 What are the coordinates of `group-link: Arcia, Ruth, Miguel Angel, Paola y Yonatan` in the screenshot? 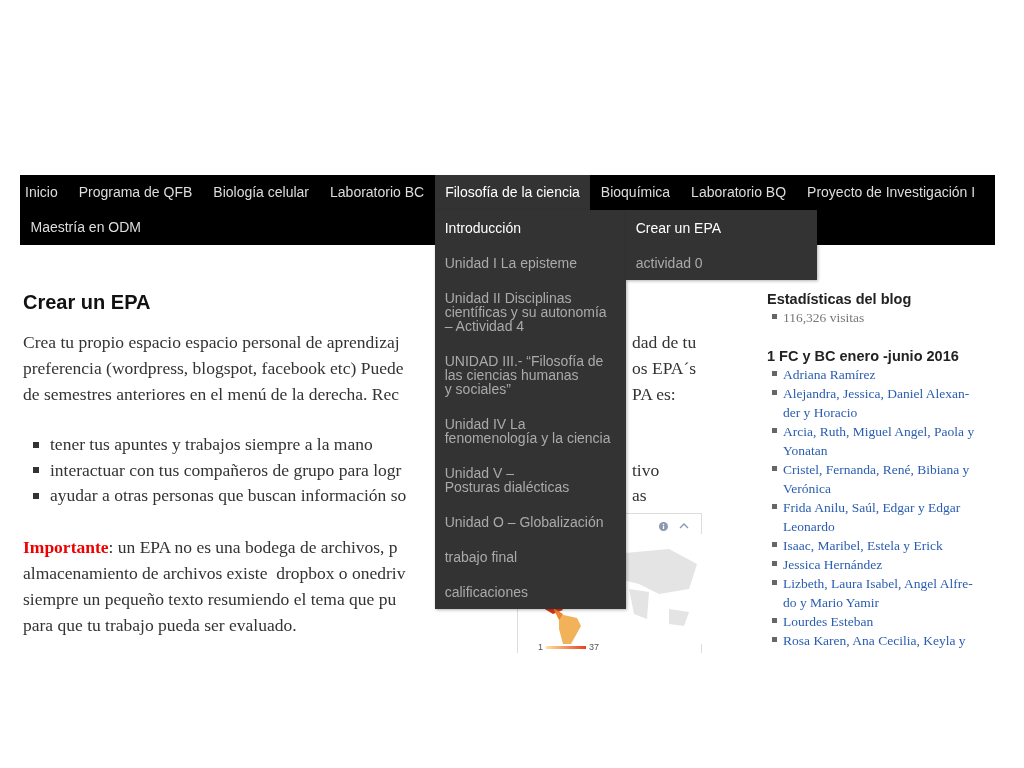 It's located at (879, 441).